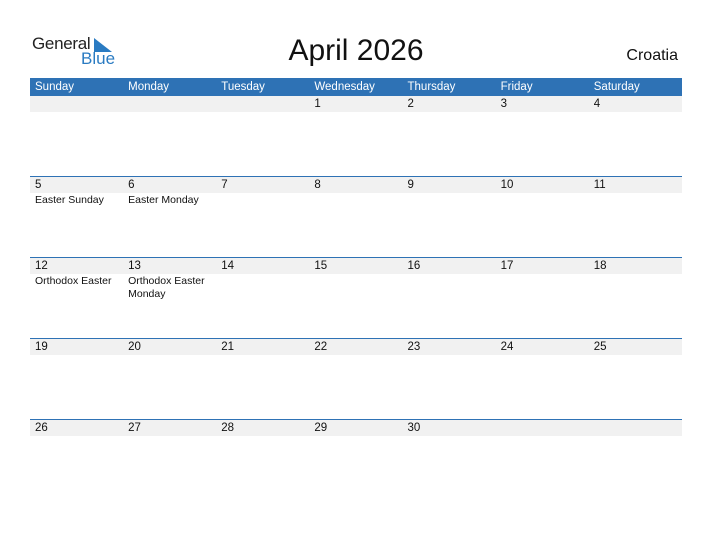  I want to click on day-number: 18, so click(600, 266).